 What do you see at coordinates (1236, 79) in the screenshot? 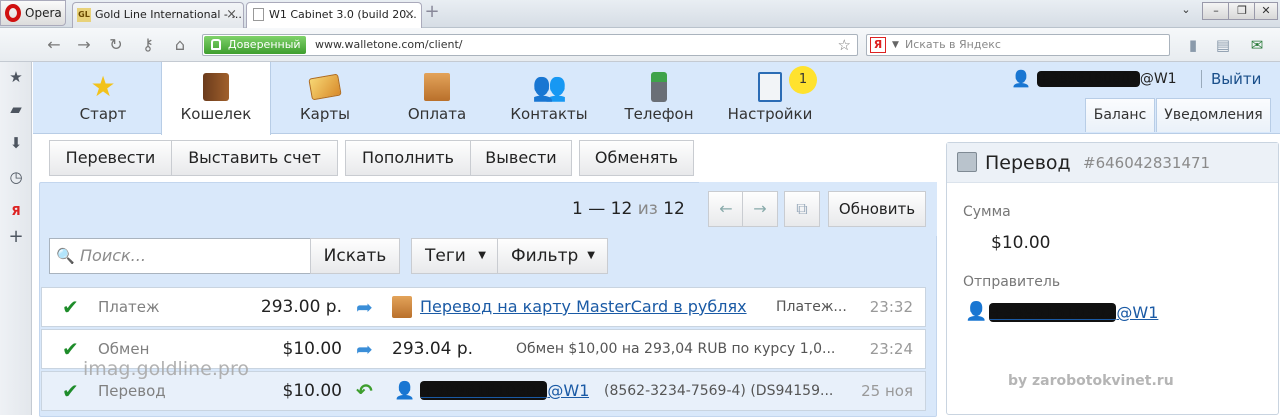
I see `logout-link: Выйти` at bounding box center [1236, 79].